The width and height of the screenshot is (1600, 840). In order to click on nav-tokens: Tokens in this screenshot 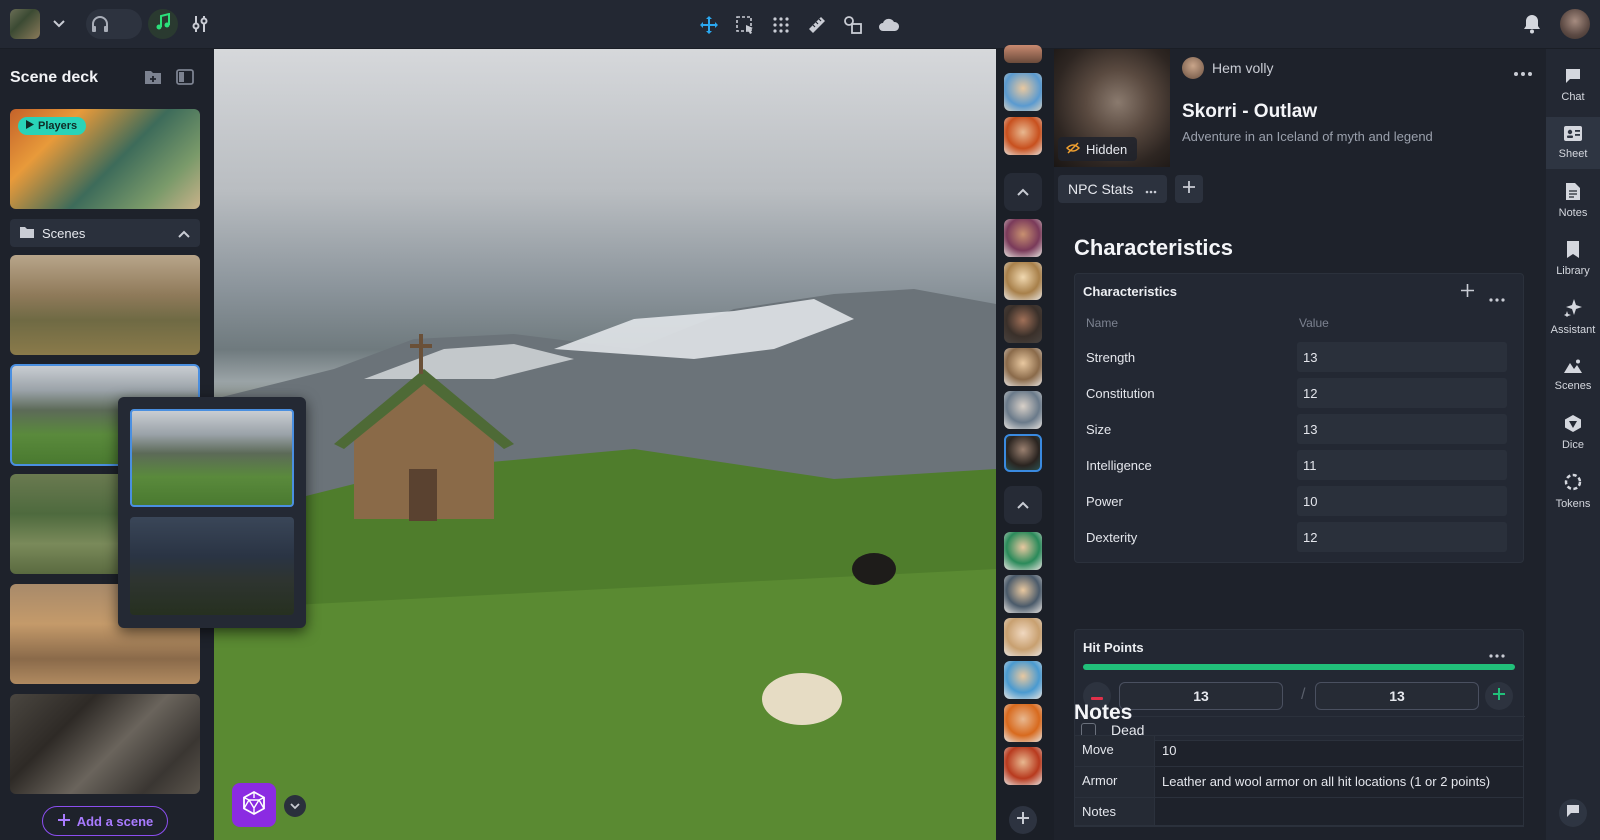, I will do `click(1573, 491)`.